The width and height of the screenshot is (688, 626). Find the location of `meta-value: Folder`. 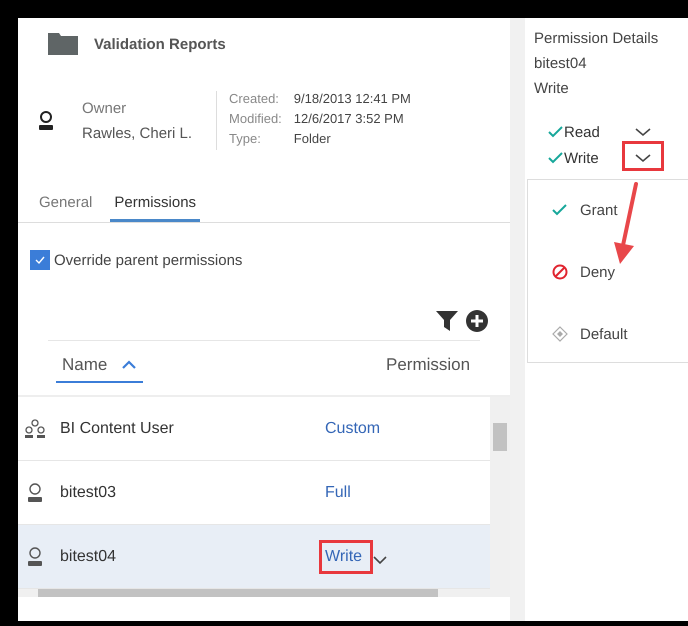

meta-value: Folder is located at coordinates (313, 138).